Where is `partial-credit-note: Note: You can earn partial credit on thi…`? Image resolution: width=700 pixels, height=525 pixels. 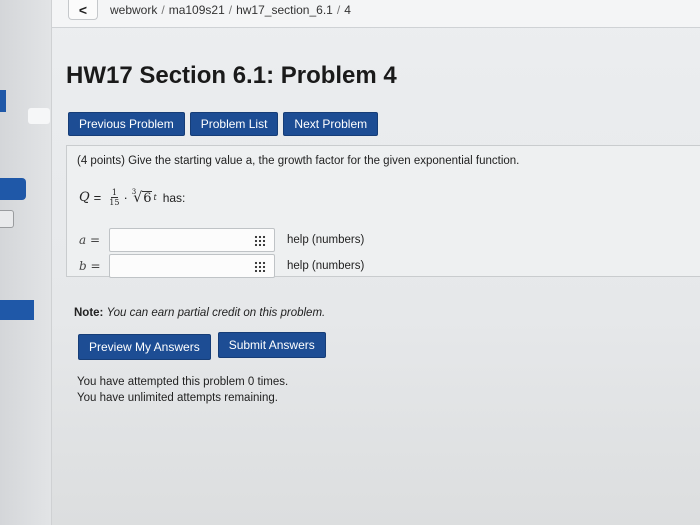 partial-credit-note: Note: You can earn partial credit on thi… is located at coordinates (199, 313).